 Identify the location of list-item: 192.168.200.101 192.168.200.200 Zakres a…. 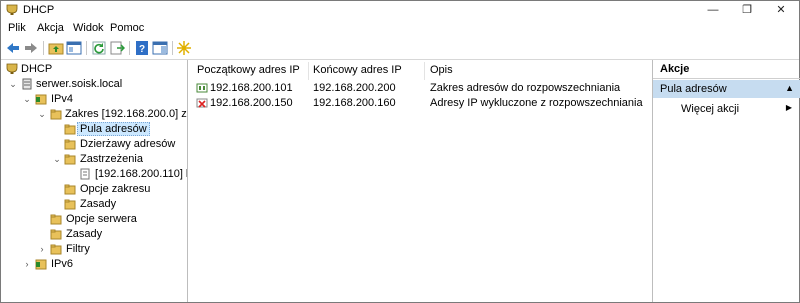
(420, 88).